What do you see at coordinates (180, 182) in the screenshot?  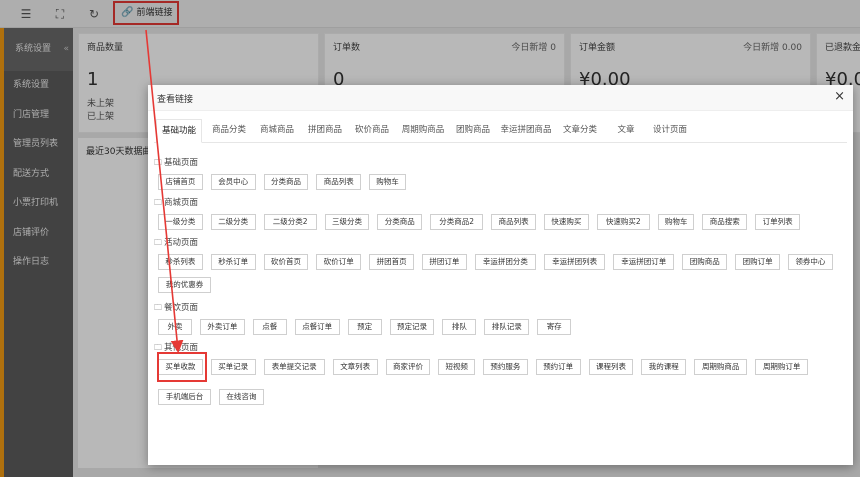 I see `link-chip: 店铺首页` at bounding box center [180, 182].